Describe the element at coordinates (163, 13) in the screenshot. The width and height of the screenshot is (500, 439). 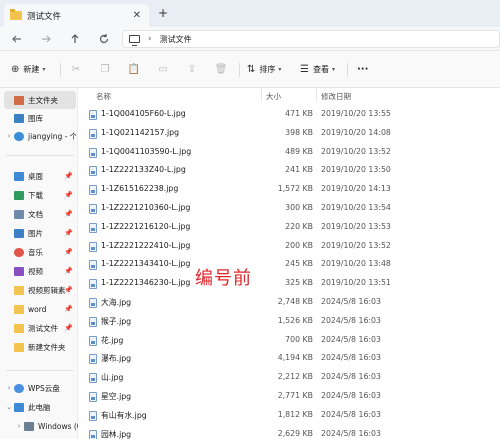
I see `new-tab-button: +` at that location.